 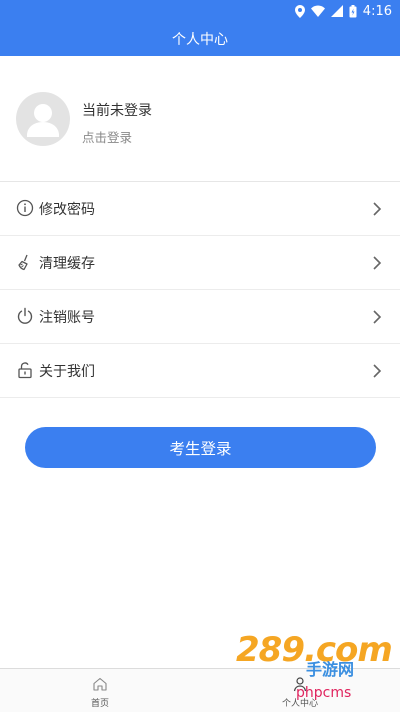 I want to click on menu-item-label: 注销账号, so click(x=67, y=317).